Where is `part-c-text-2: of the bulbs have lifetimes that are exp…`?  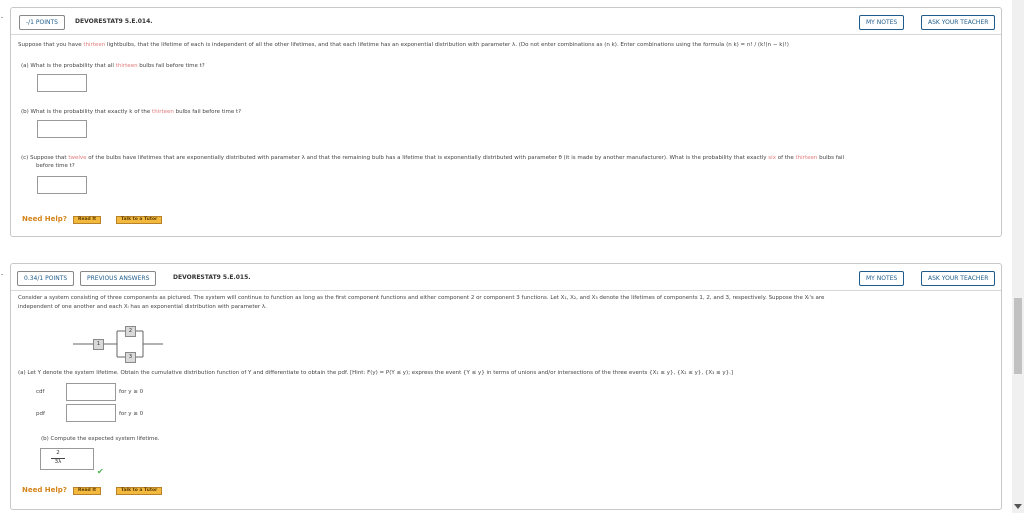
part-c-text-2: of the bulbs have lifetimes that are exp… is located at coordinates (427, 158).